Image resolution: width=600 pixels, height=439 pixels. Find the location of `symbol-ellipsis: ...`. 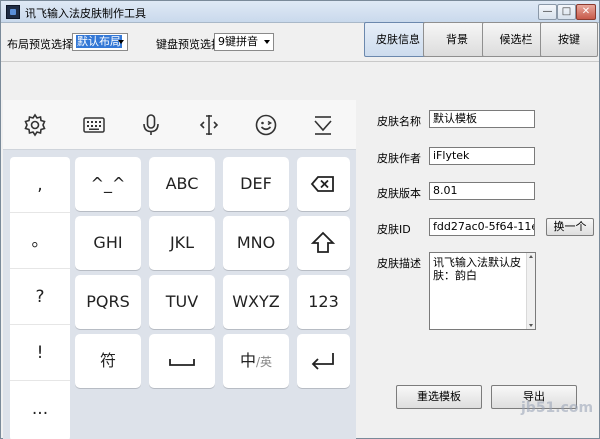

symbol-ellipsis: ... is located at coordinates (40, 409).